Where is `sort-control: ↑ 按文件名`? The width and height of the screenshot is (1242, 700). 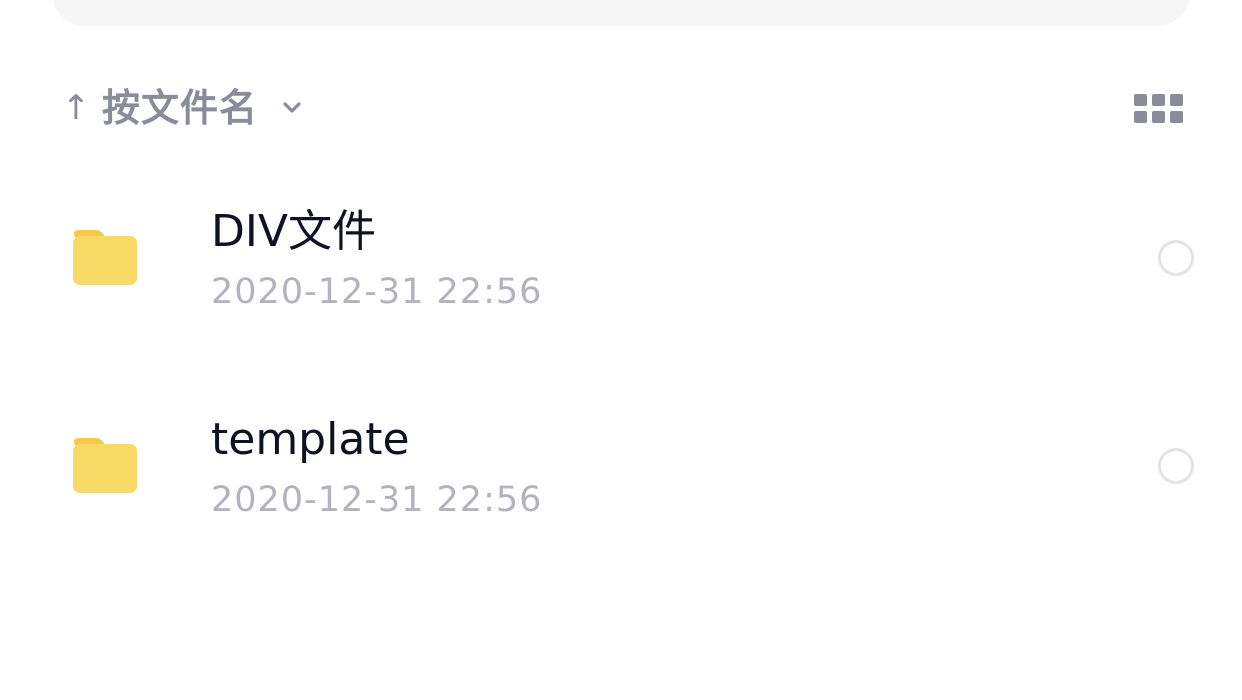 sort-control: ↑ 按文件名 is located at coordinates (182, 108).